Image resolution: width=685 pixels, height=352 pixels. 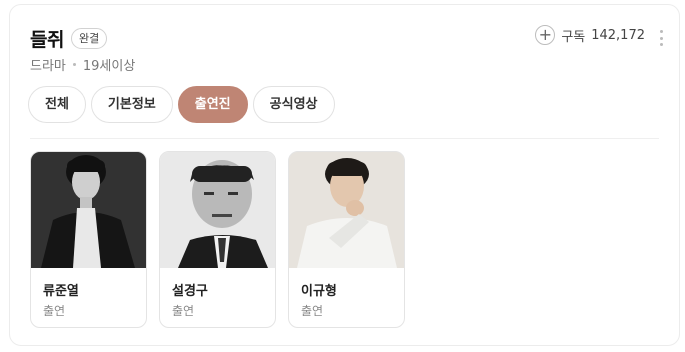 I want to click on separator-dot, so click(x=74, y=64).